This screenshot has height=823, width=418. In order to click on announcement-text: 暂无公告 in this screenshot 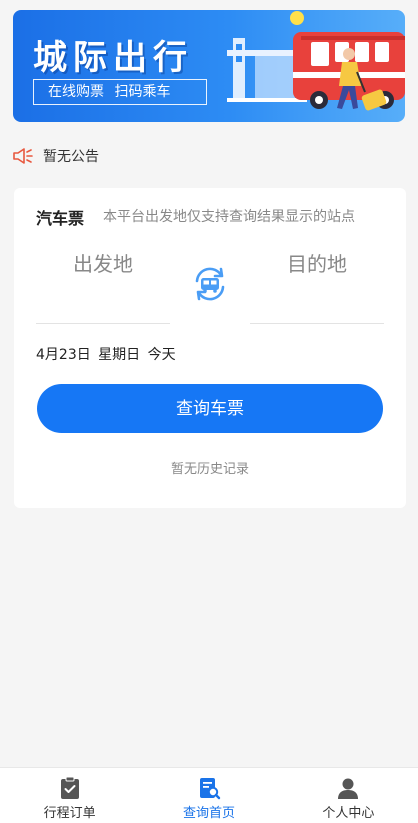, I will do `click(71, 157)`.